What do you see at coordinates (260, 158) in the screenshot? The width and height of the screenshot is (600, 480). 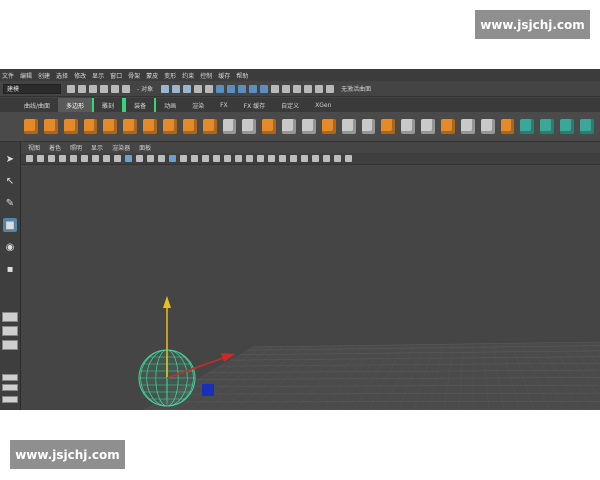 I see `xray-icon` at bounding box center [260, 158].